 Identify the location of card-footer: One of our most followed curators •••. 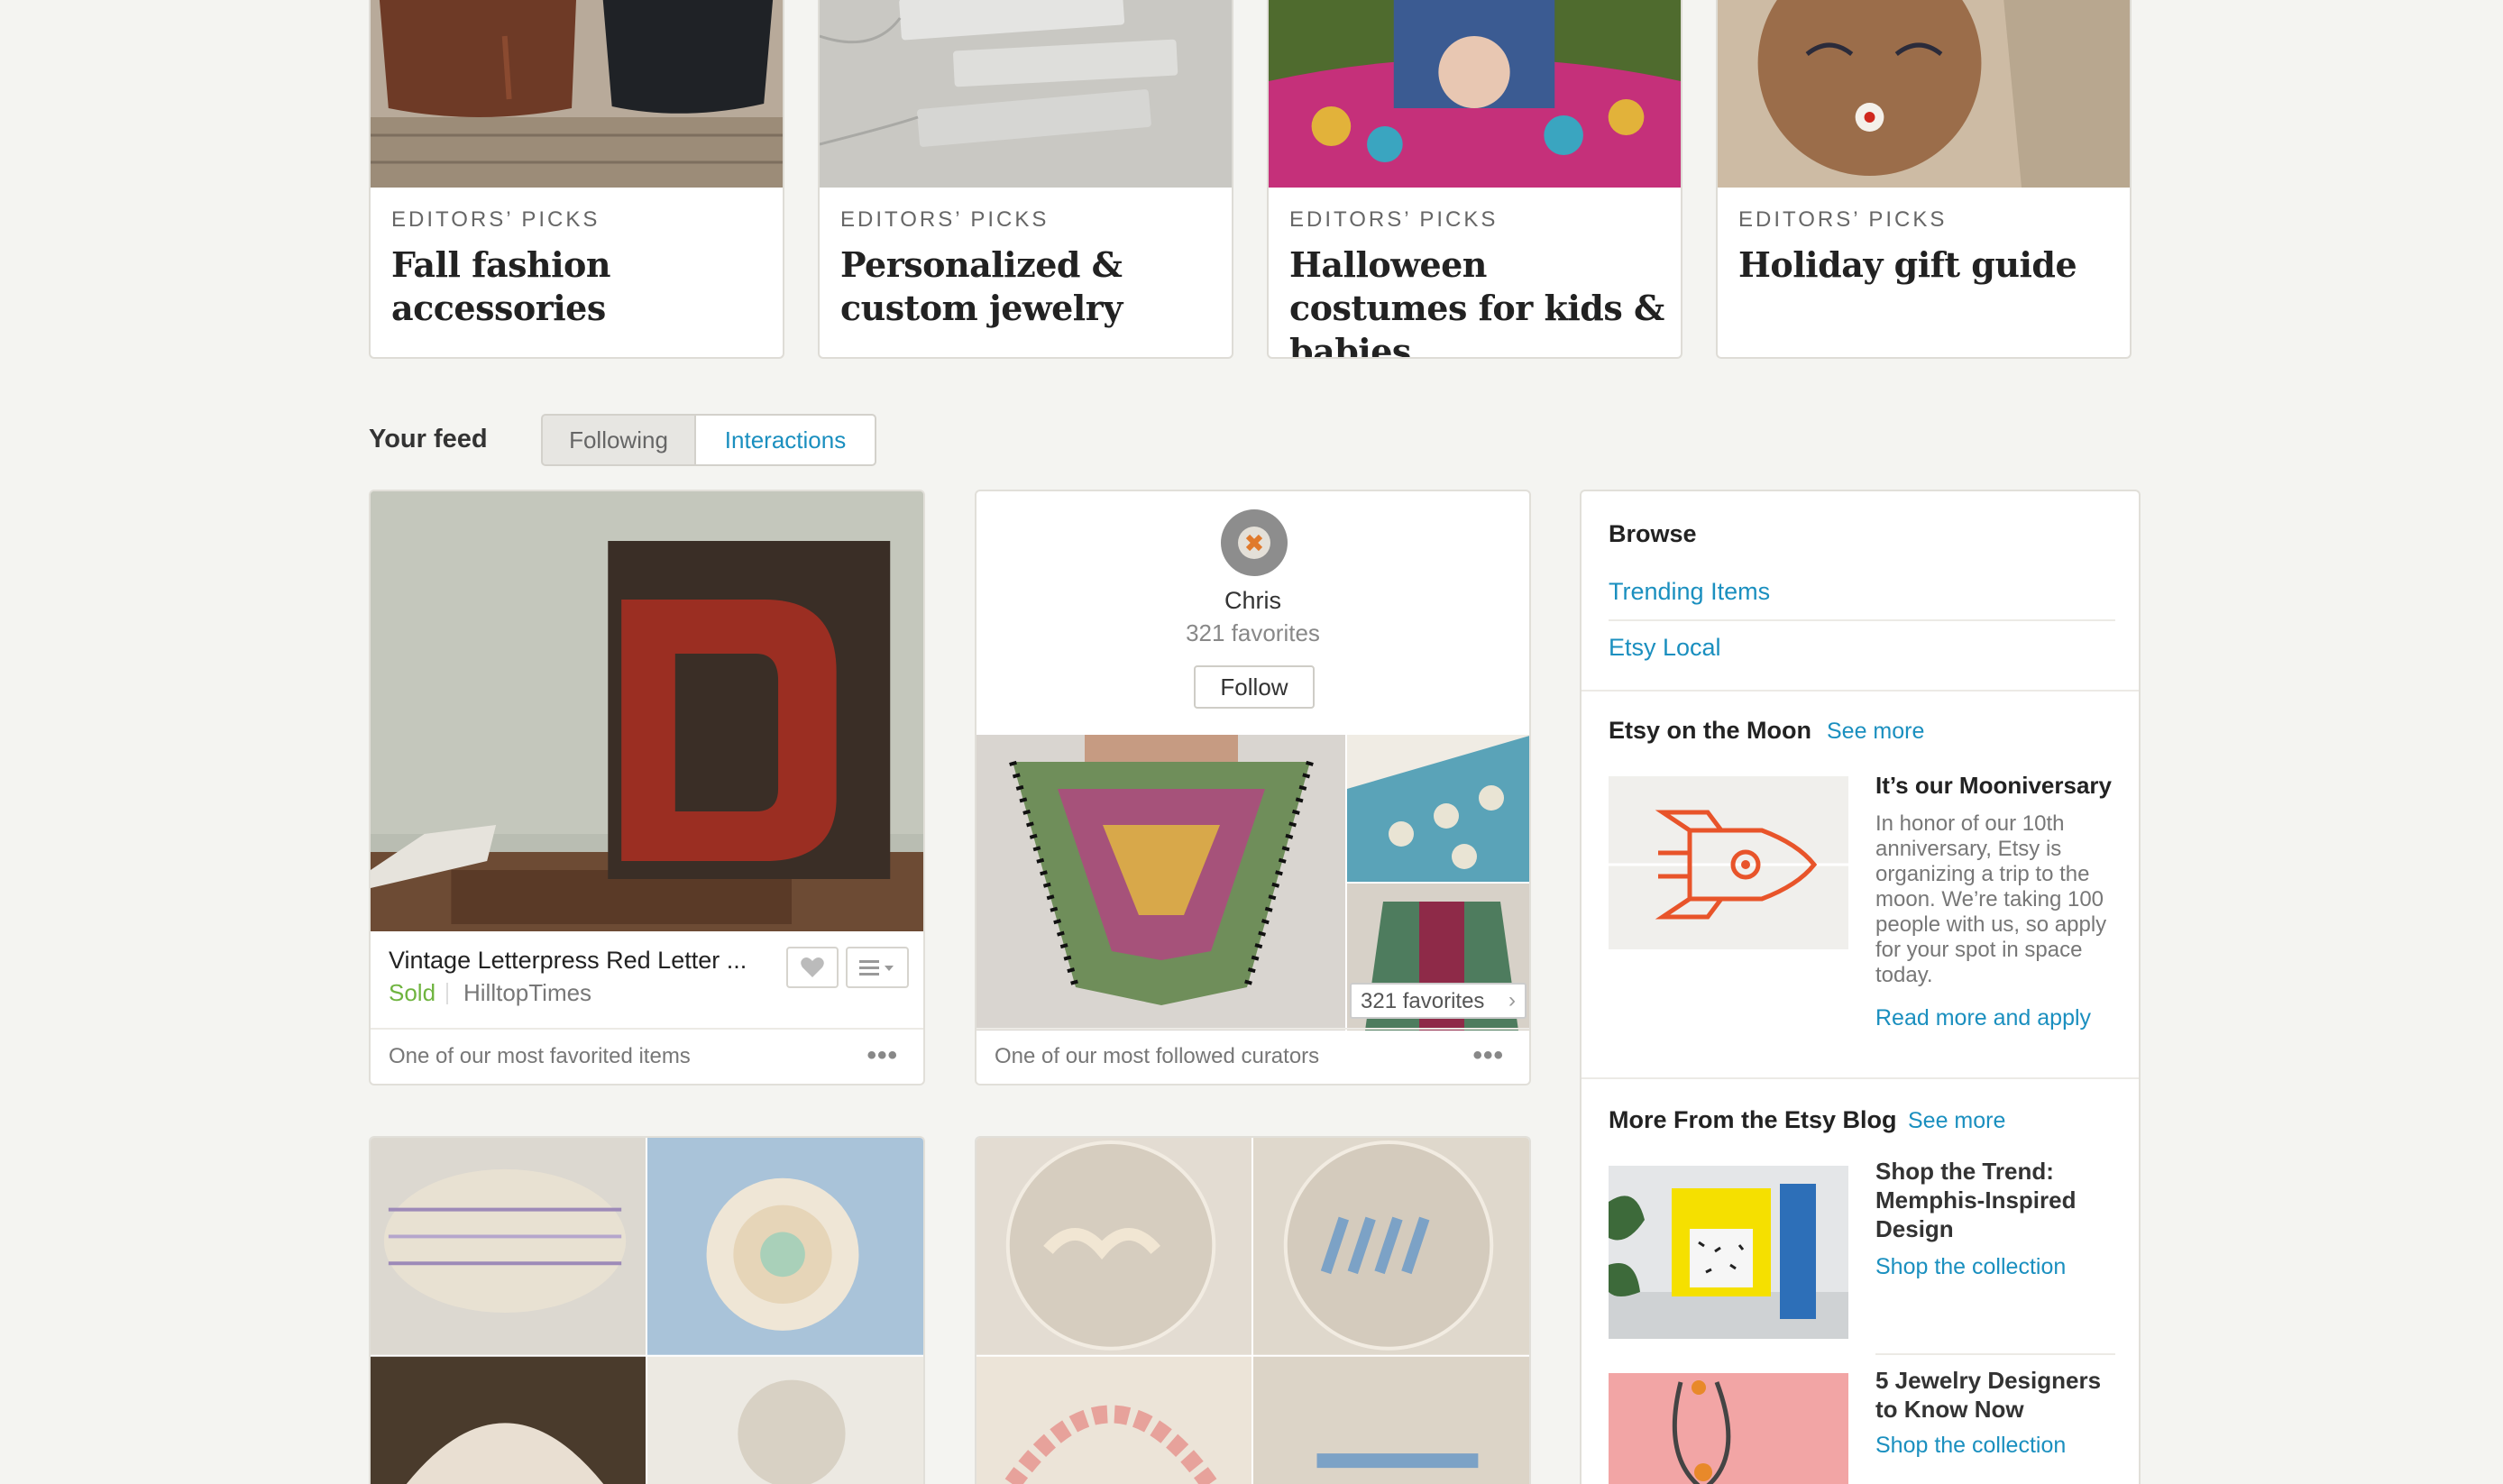
(1252, 1056).